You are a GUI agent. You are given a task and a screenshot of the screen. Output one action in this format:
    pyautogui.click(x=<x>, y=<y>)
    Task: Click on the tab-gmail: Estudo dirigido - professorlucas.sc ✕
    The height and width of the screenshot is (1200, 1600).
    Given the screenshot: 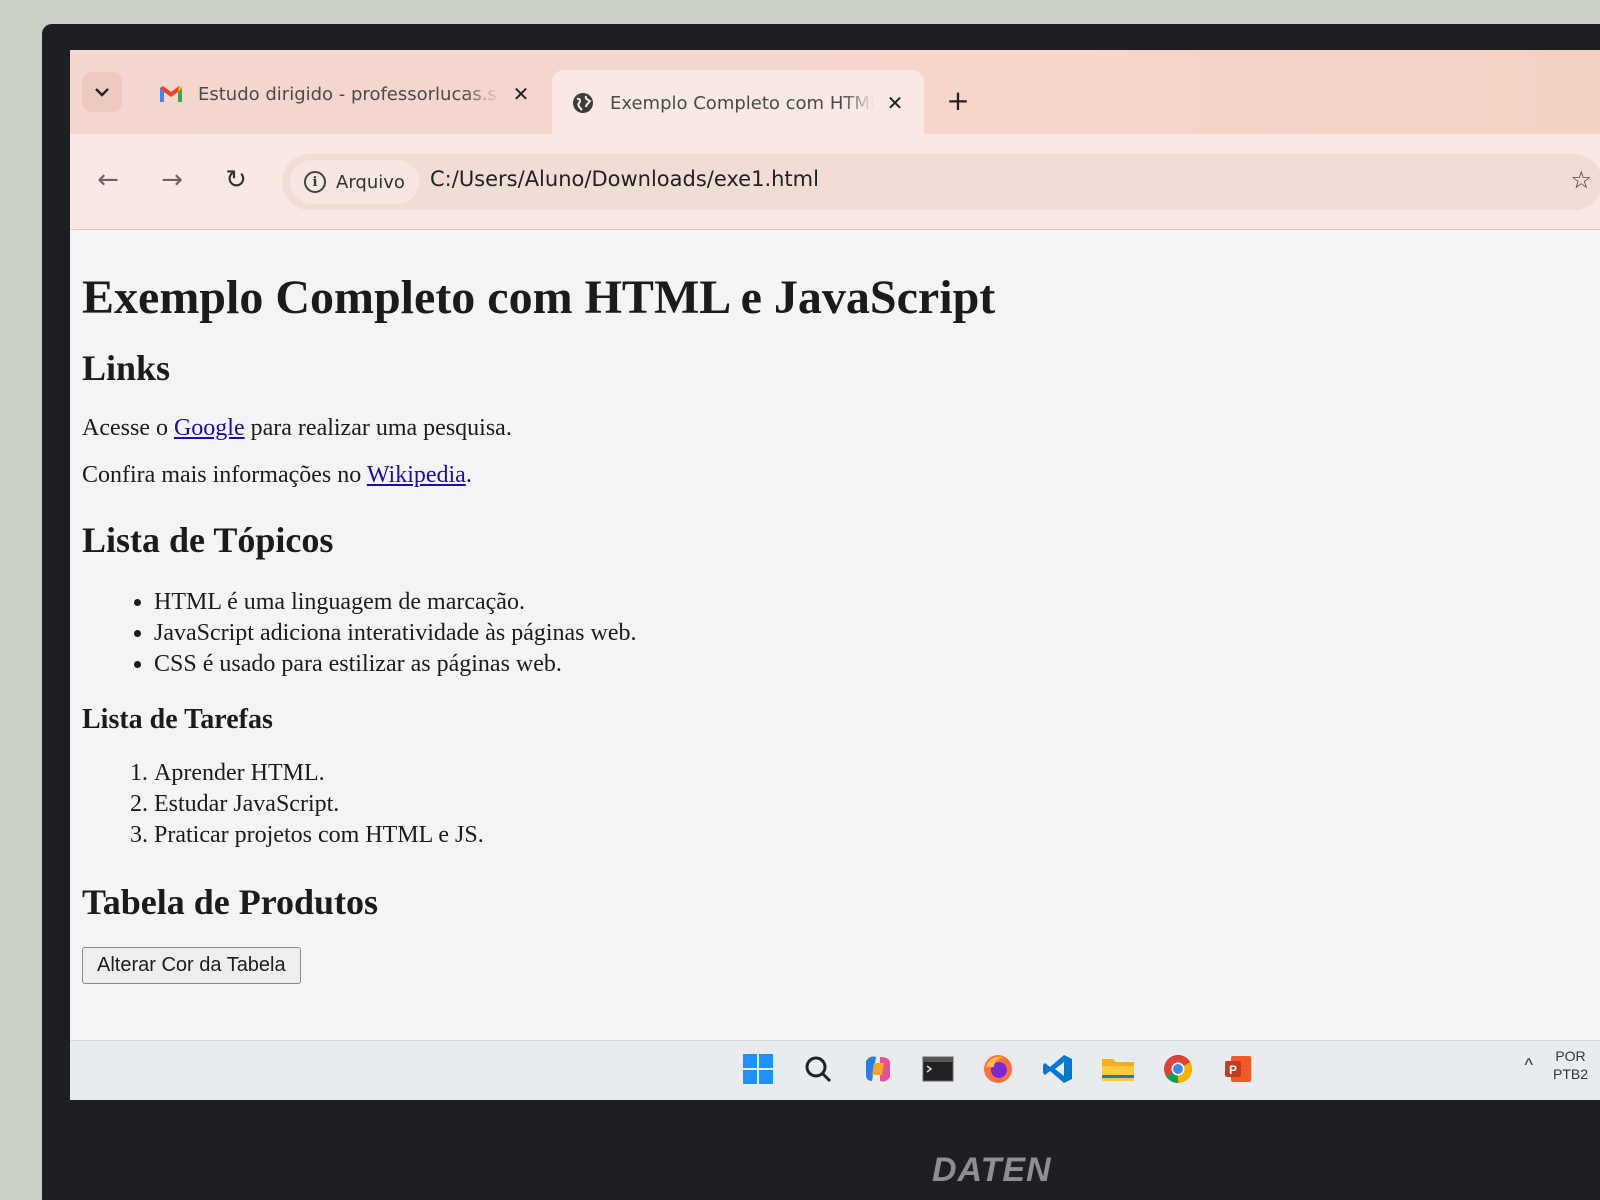 What is the action you would take?
    pyautogui.click(x=345, y=94)
    